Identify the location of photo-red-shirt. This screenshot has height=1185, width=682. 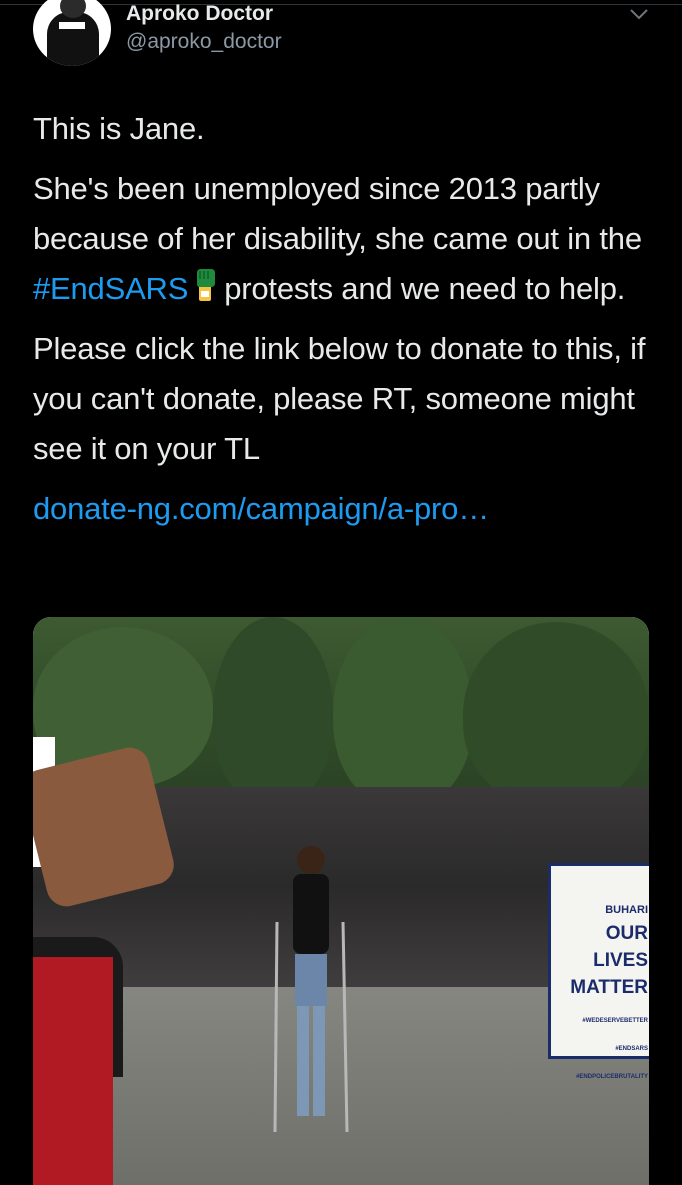
(73, 1071).